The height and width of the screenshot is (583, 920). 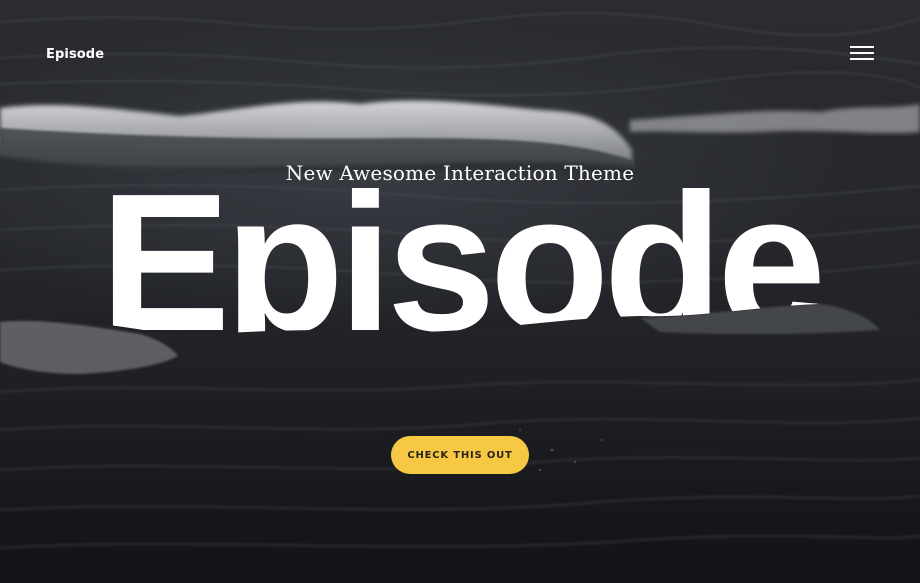 What do you see at coordinates (75, 54) in the screenshot?
I see `brand-logo: Episode` at bounding box center [75, 54].